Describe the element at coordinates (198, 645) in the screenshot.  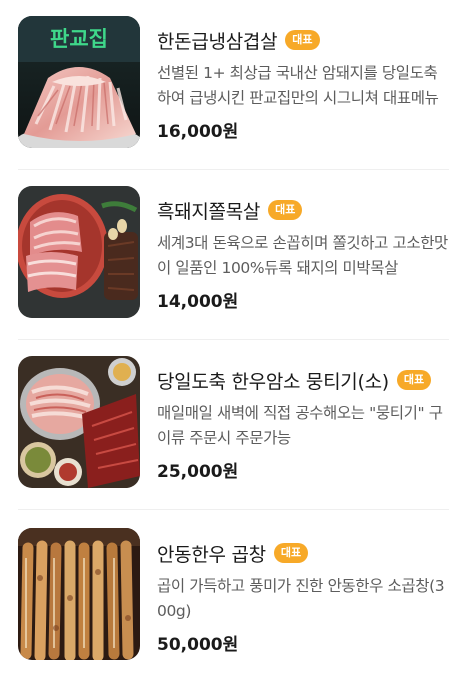
I see `menu-item-price: 50,000원` at that location.